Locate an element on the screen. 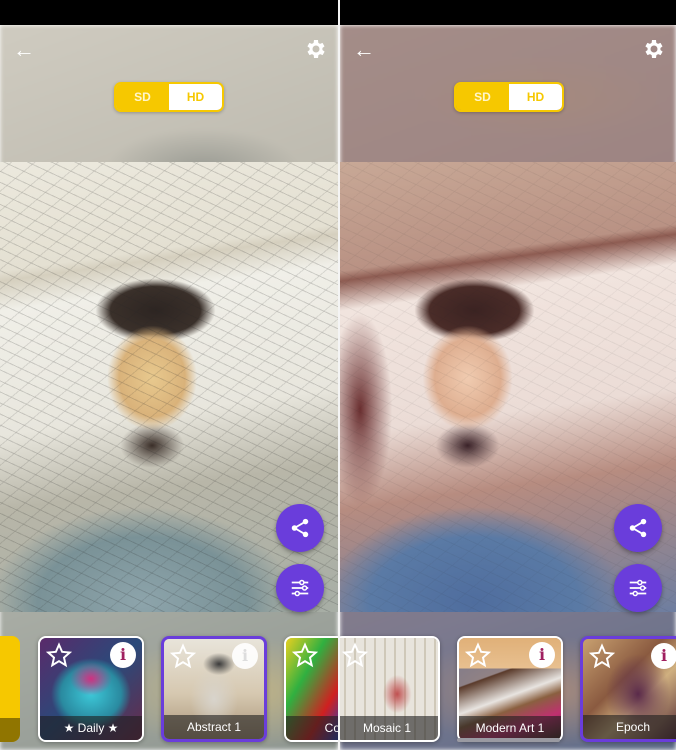  filter-card-abstract-1: i Abstract 1 is located at coordinates (214, 689).